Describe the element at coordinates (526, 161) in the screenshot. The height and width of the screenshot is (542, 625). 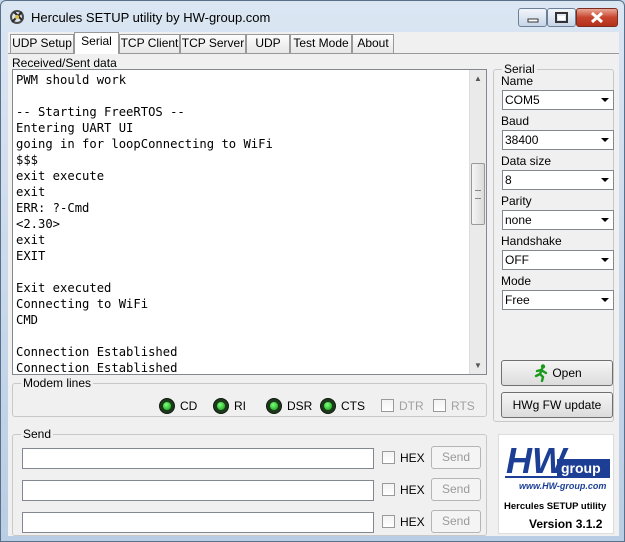
I see `data-size-label: Data size` at that location.